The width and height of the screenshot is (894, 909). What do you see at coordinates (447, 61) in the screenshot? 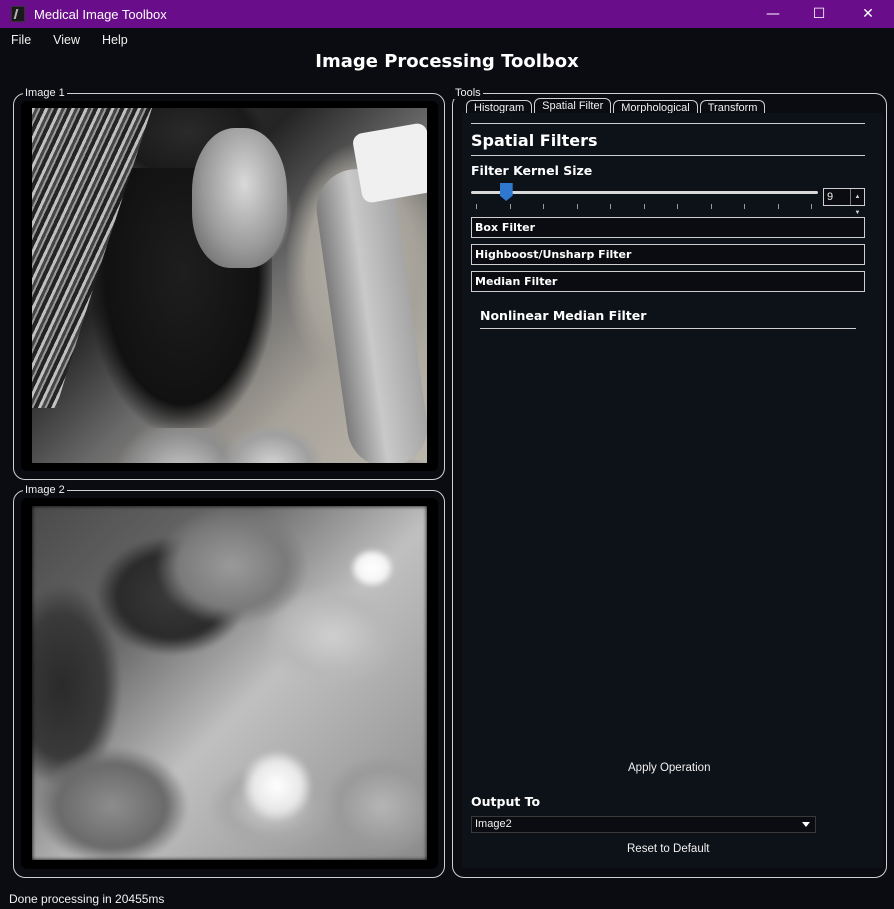
I see `app-heading: Image Processing Toolbox` at bounding box center [447, 61].